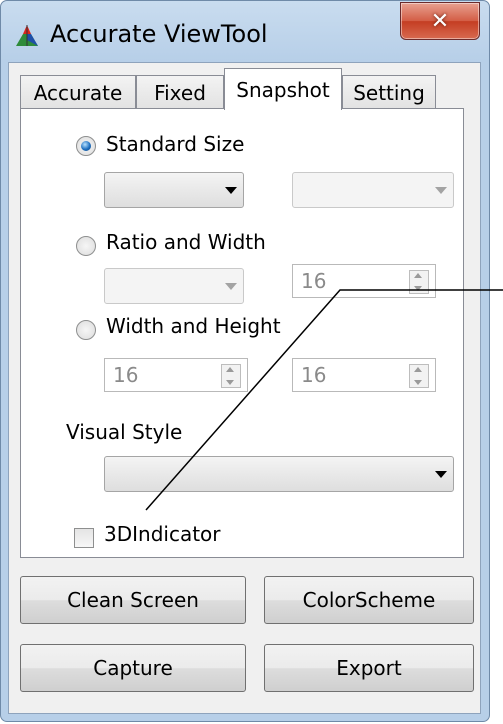 This screenshot has width=503, height=724. I want to click on visual-style-dropdown, so click(279, 474).